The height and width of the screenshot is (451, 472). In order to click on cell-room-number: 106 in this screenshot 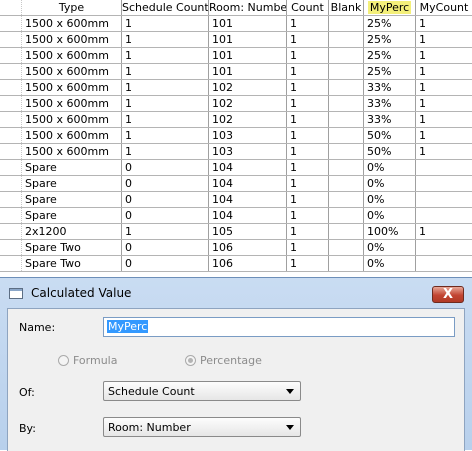, I will do `click(248, 247)`.